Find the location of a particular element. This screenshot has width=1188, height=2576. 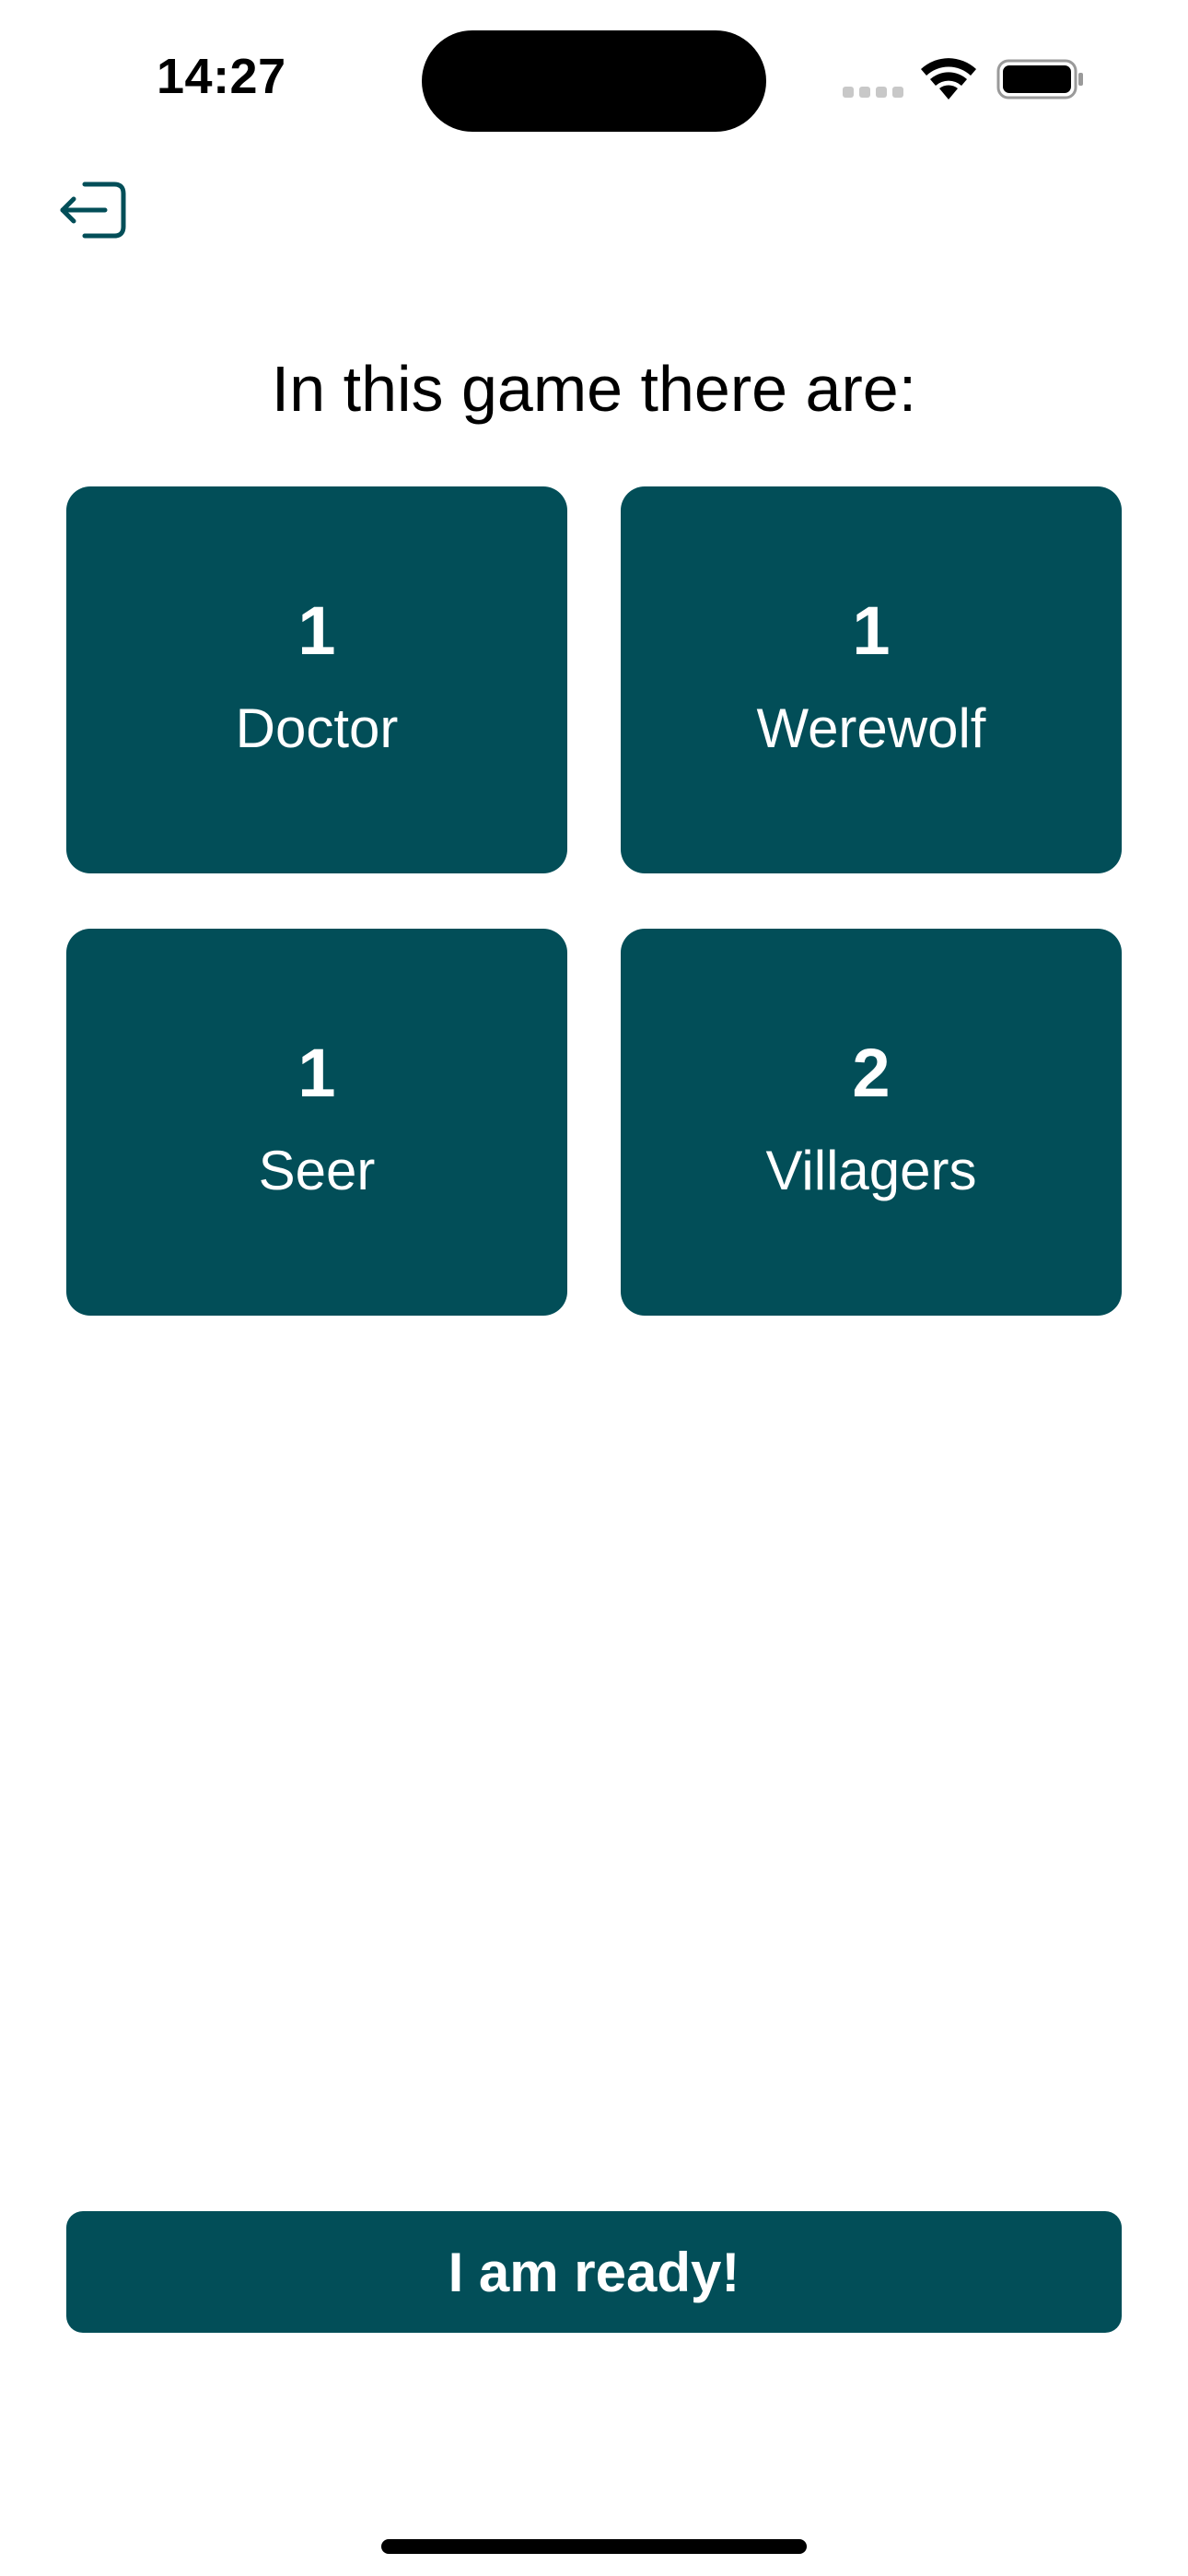

role-count: 2 is located at coordinates (871, 1073).